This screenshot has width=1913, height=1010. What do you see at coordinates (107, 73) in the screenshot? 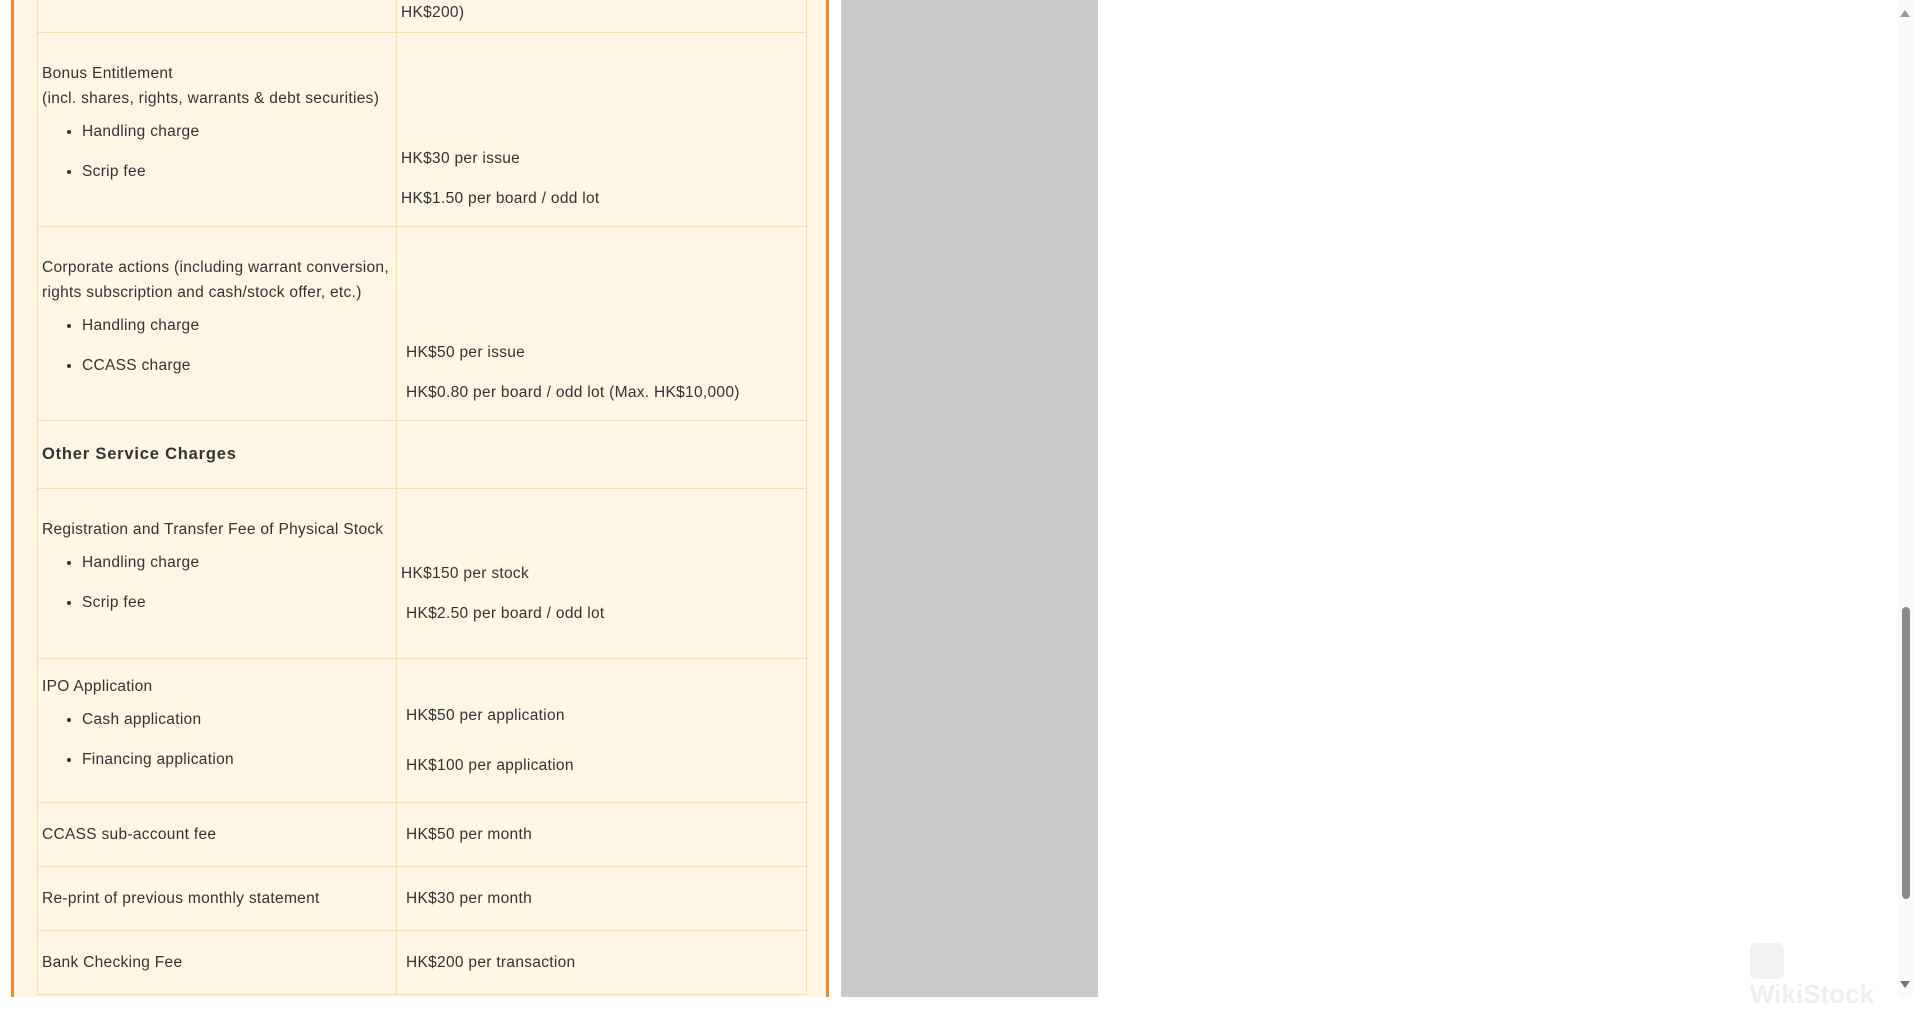
I see `row-title: Bonus Entitlement` at bounding box center [107, 73].